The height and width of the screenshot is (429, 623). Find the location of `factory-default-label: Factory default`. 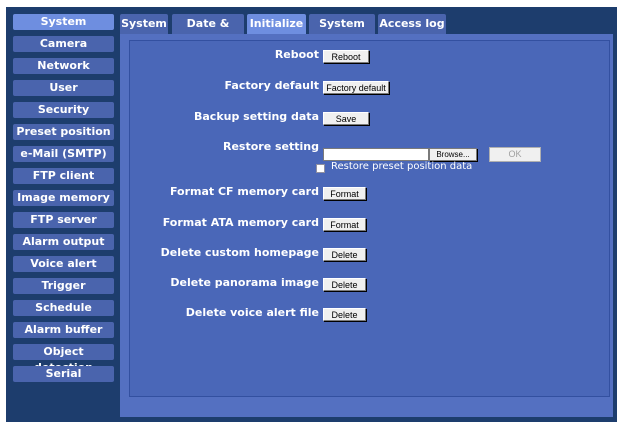

factory-default-label: Factory default is located at coordinates (271, 85).